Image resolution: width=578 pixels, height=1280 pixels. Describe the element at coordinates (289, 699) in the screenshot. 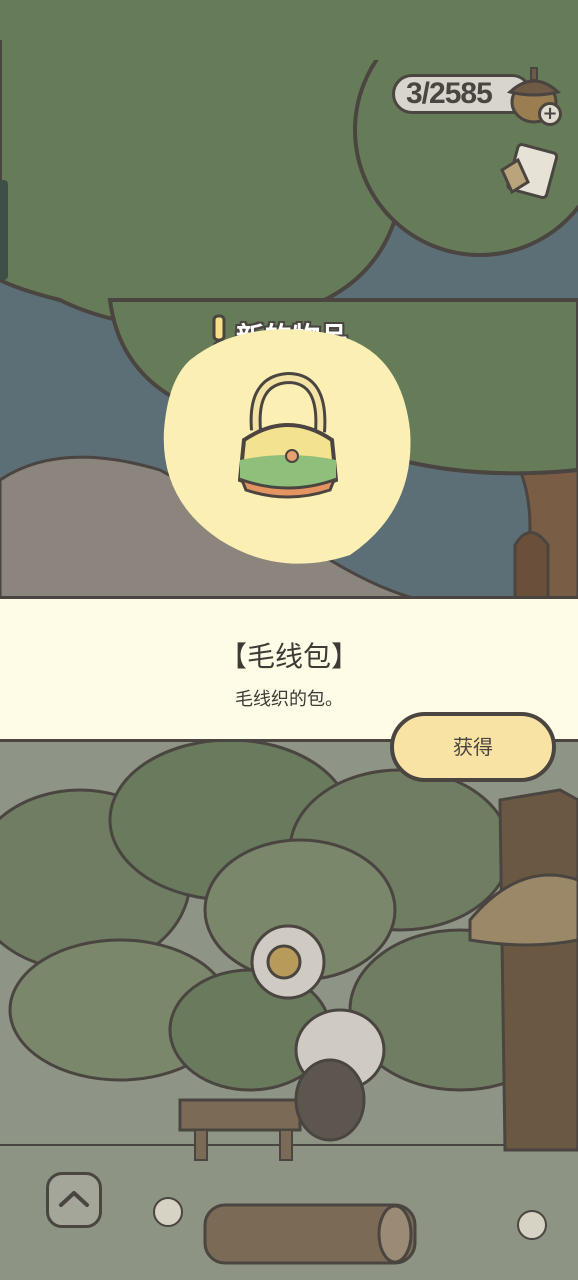

I see `item-description: 毛线织的包。` at that location.